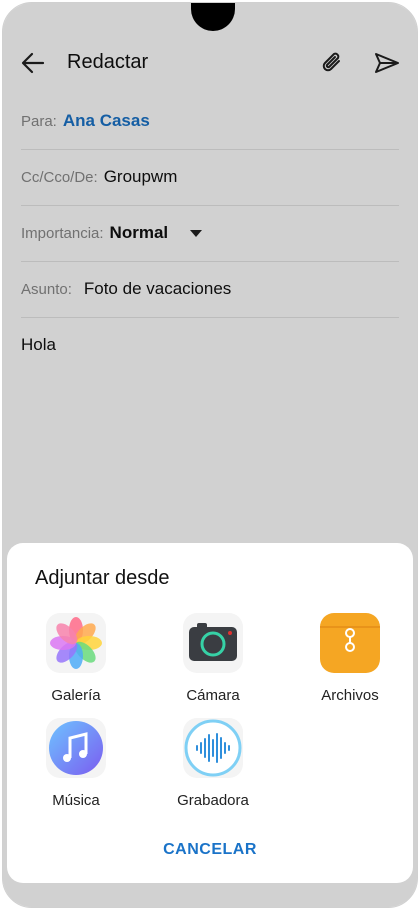  Describe the element at coordinates (102, 578) in the screenshot. I see `sheet-title: Adjuntar desde` at that location.